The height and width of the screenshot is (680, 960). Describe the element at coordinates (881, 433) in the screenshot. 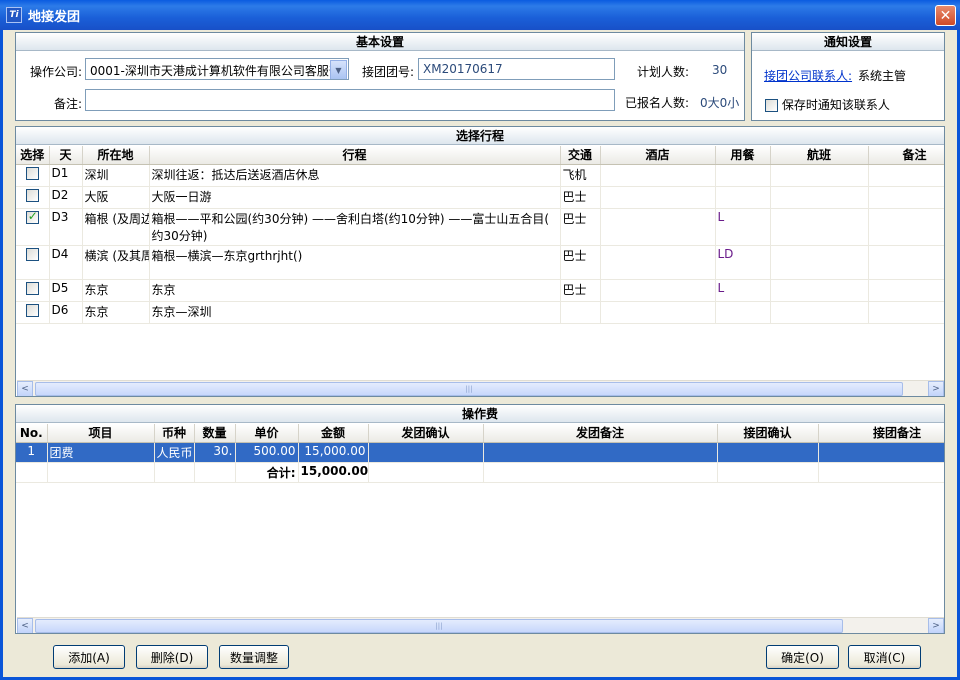

I see `fees-column-header: 接团备注` at that location.